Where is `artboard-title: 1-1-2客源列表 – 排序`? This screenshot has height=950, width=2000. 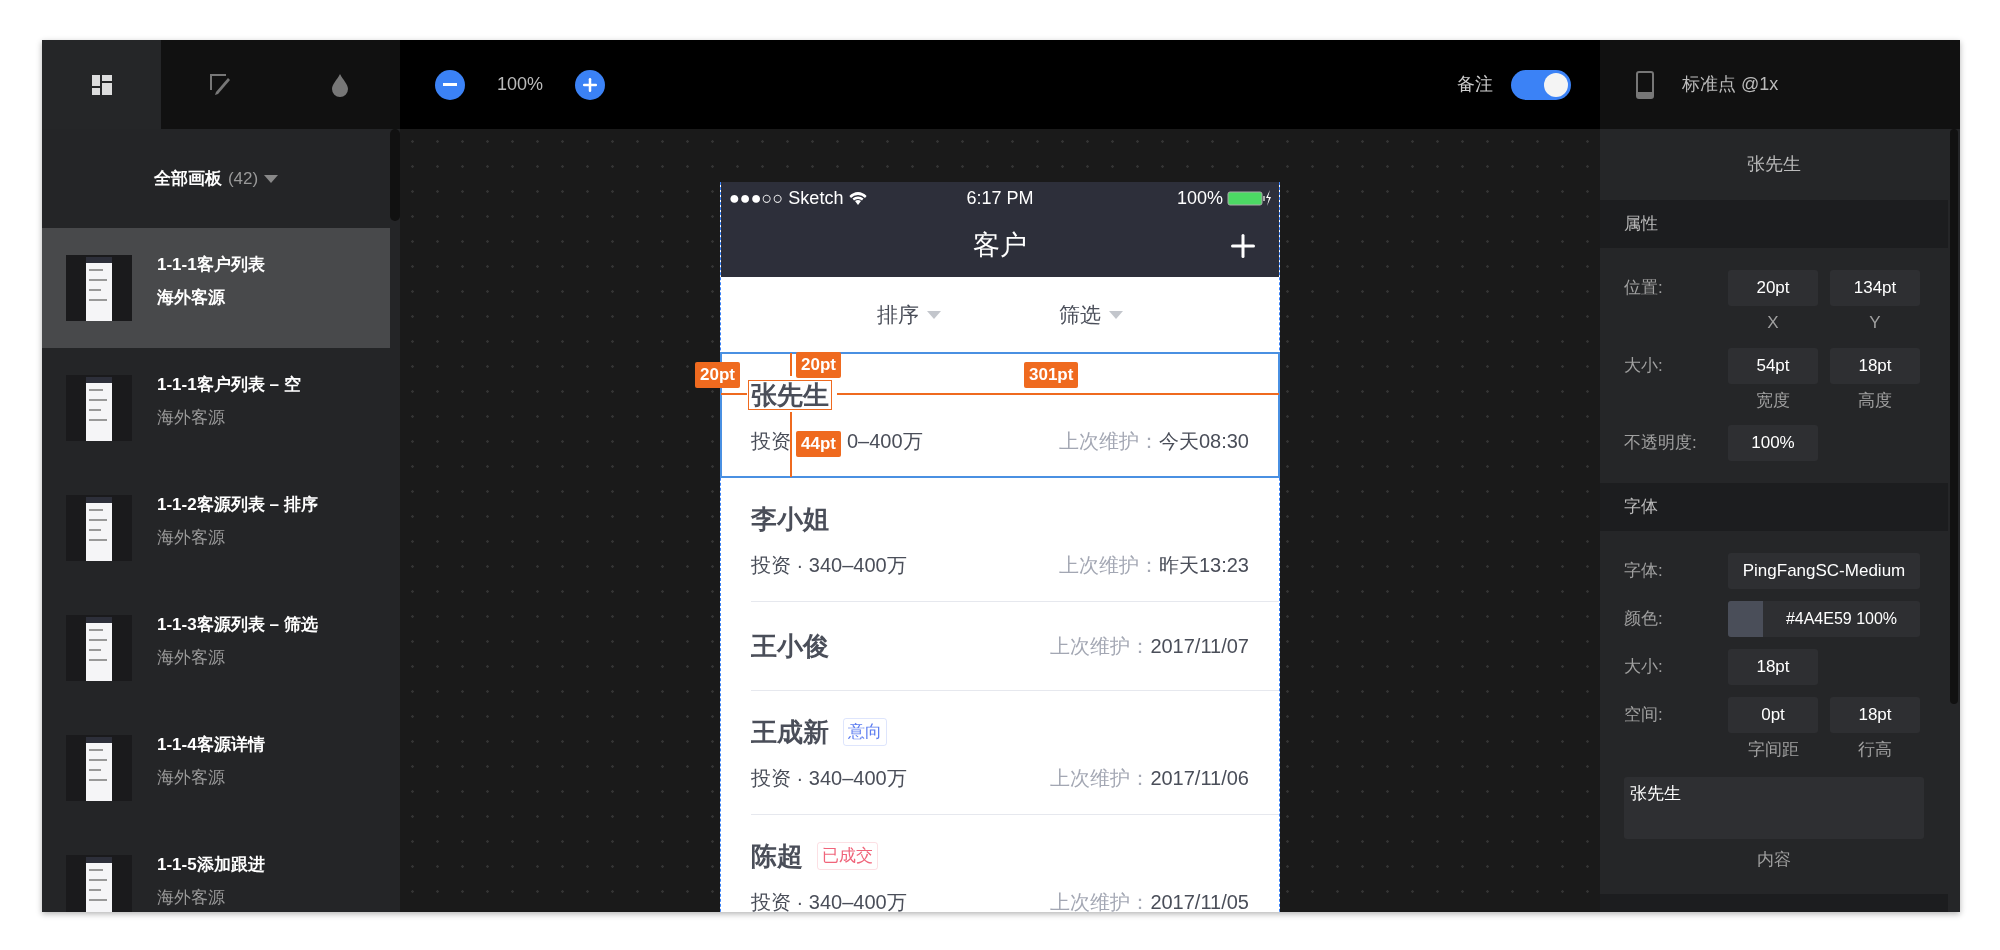 artboard-title: 1-1-2客源列表 – 排序 is located at coordinates (237, 504).